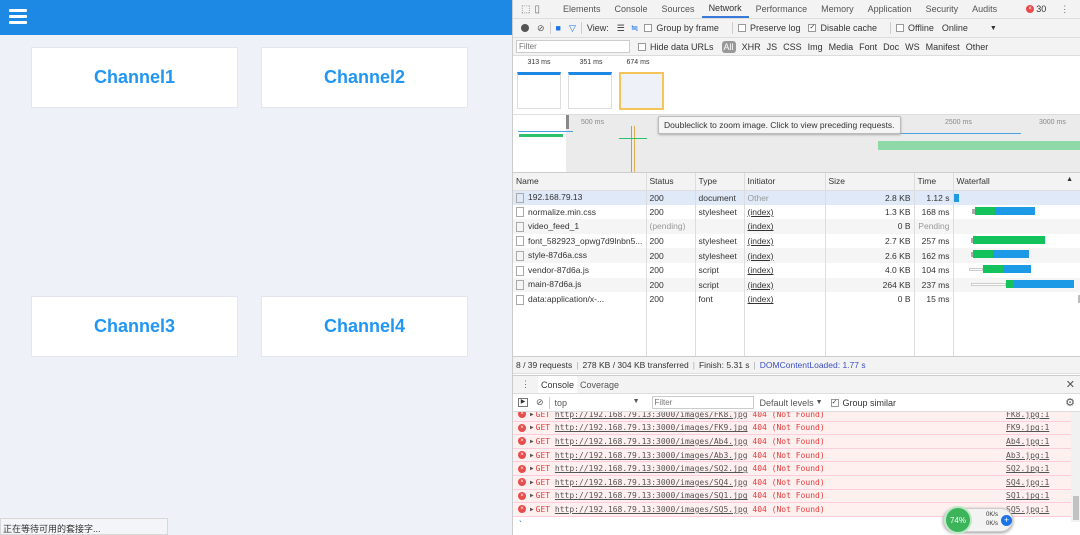 This screenshot has height=535, width=1080. Describe the element at coordinates (1006, 520) in the screenshot. I see `plus-icon: +` at that location.